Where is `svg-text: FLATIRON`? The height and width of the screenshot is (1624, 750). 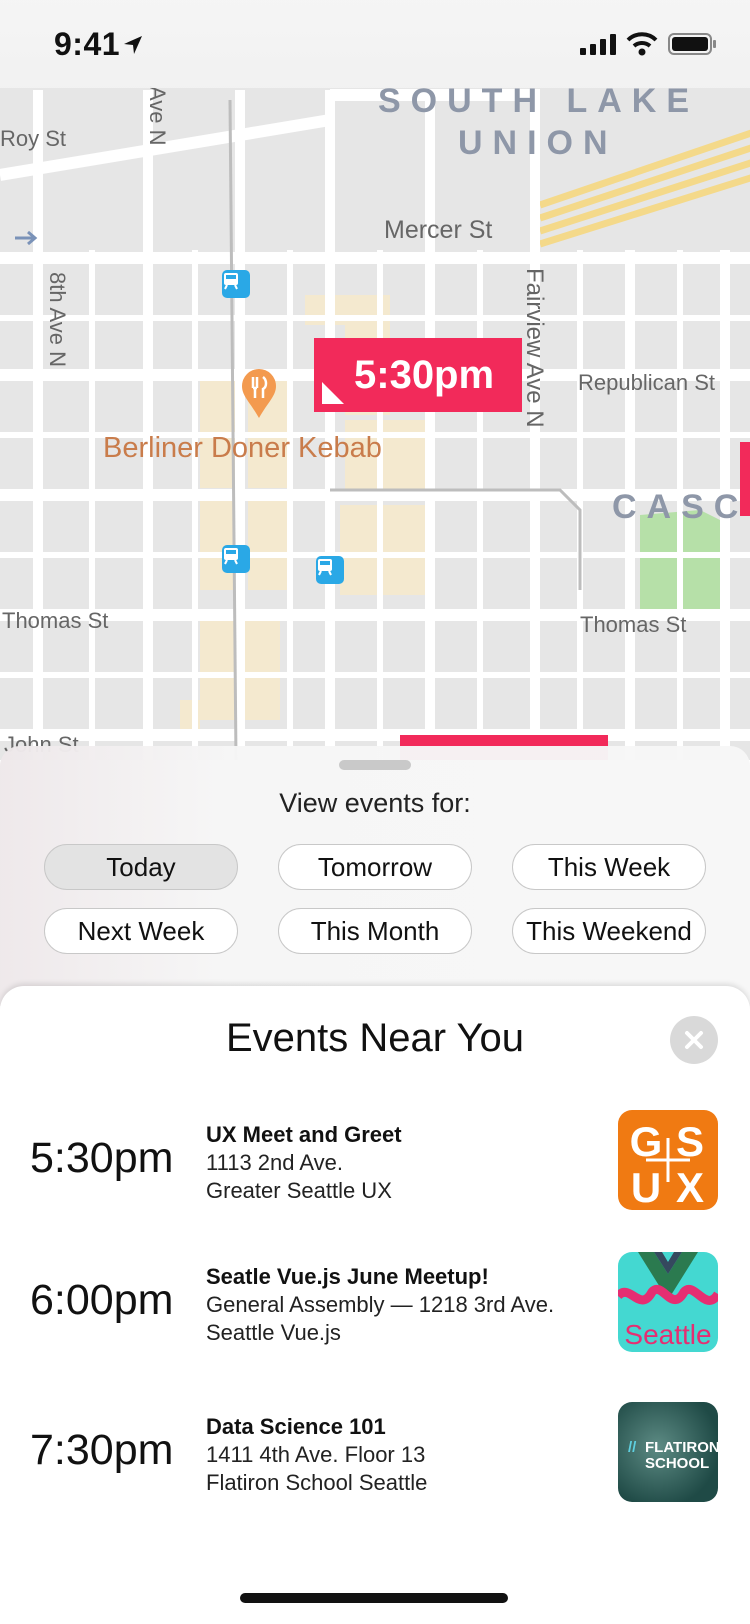 svg-text: FLATIRON is located at coordinates (681, 1447).